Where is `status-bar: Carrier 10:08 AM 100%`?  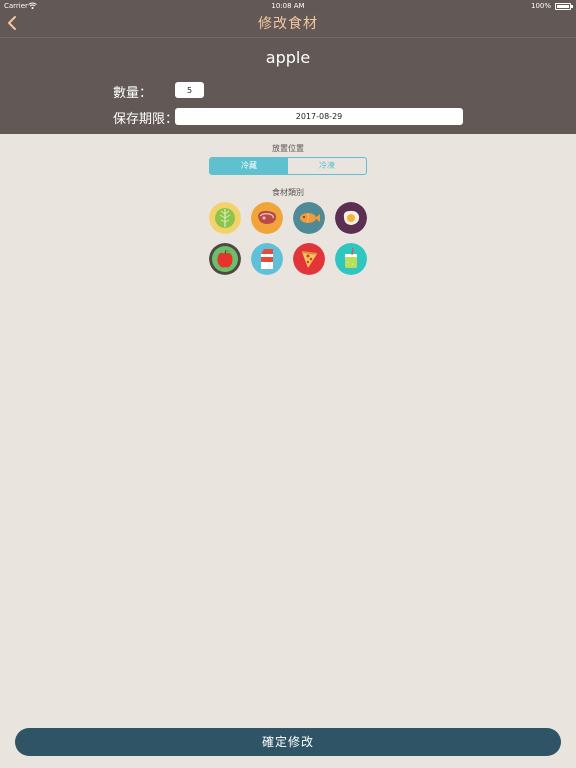 status-bar: Carrier 10:08 AM 100% is located at coordinates (288, 6).